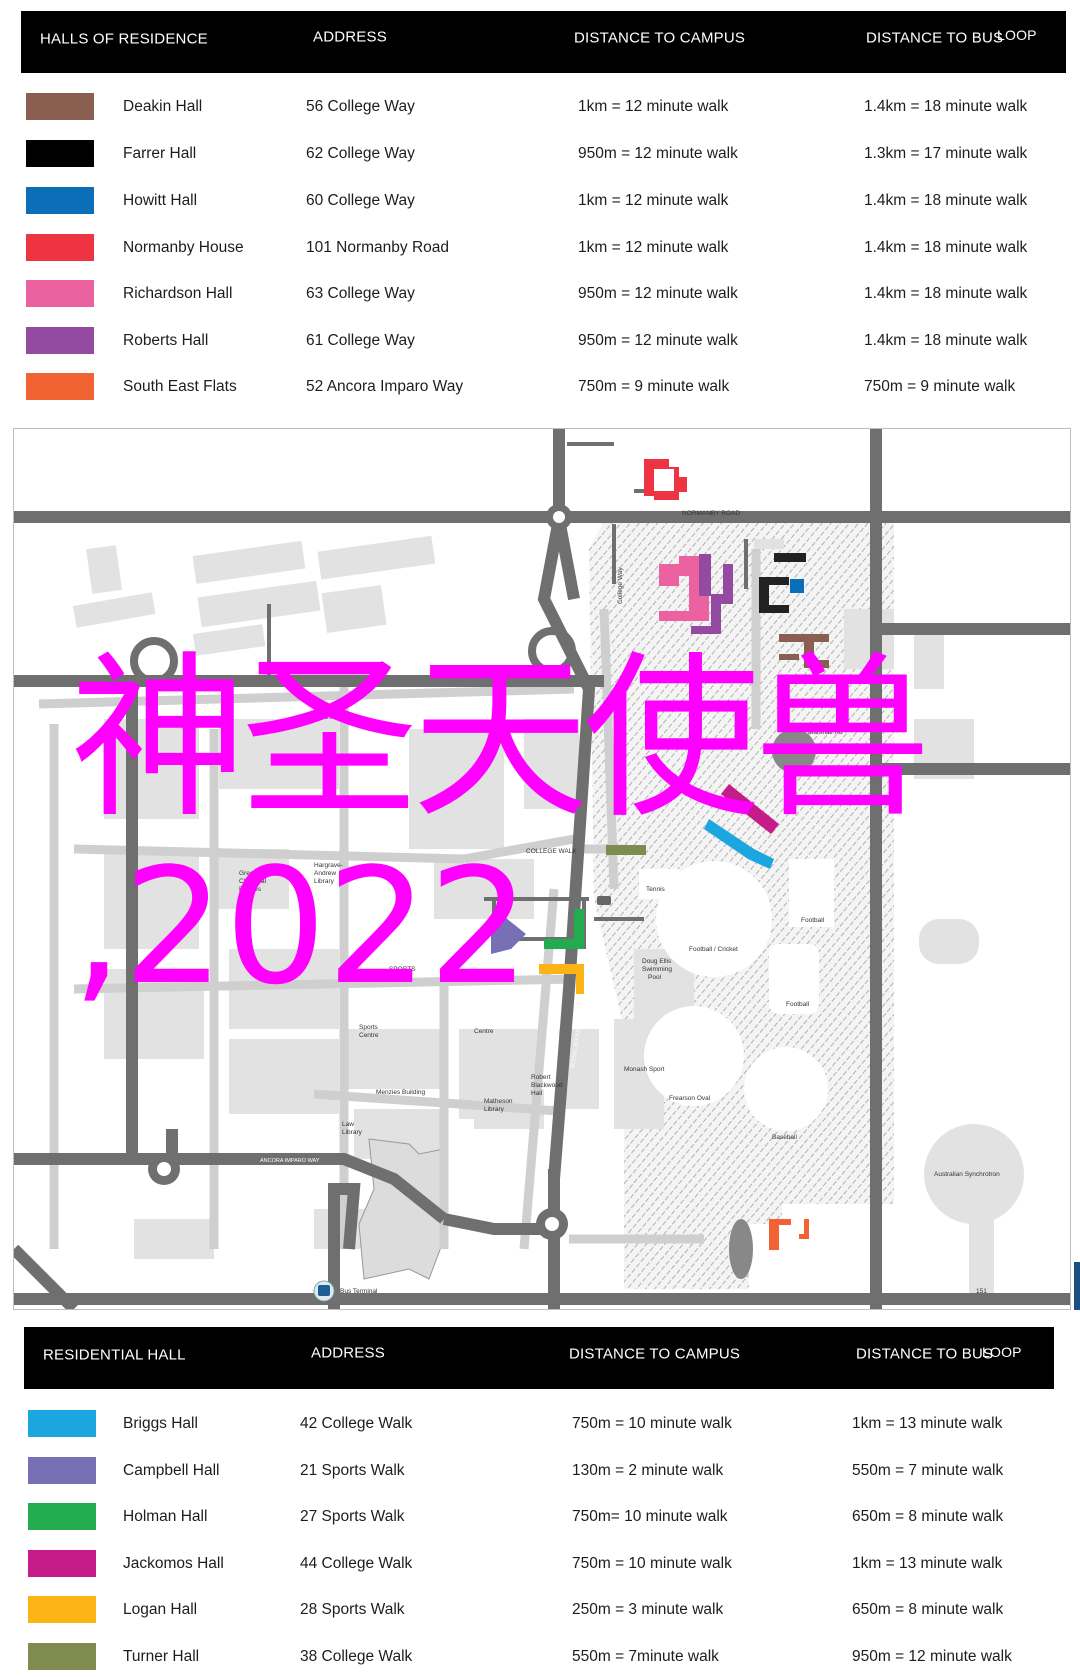 The height and width of the screenshot is (1677, 1080). I want to click on normanby-house-marker, so click(665, 479).